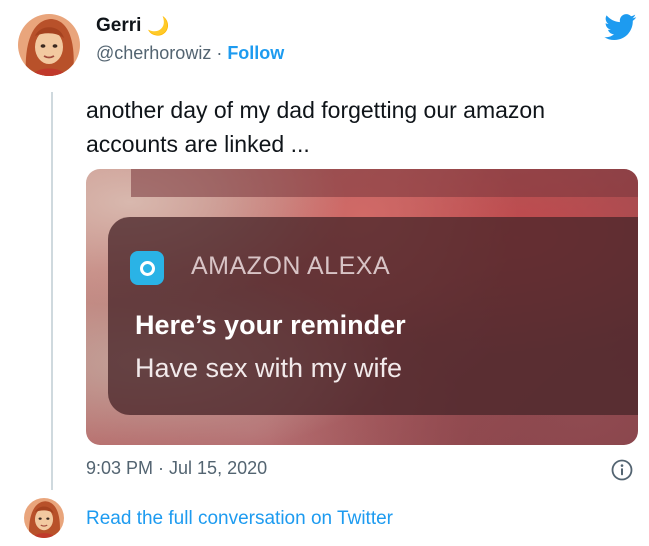 The height and width of the screenshot is (546, 649). What do you see at coordinates (176, 468) in the screenshot?
I see `tweet-timestamp: 9:03 PM · Jul 15, 2020` at bounding box center [176, 468].